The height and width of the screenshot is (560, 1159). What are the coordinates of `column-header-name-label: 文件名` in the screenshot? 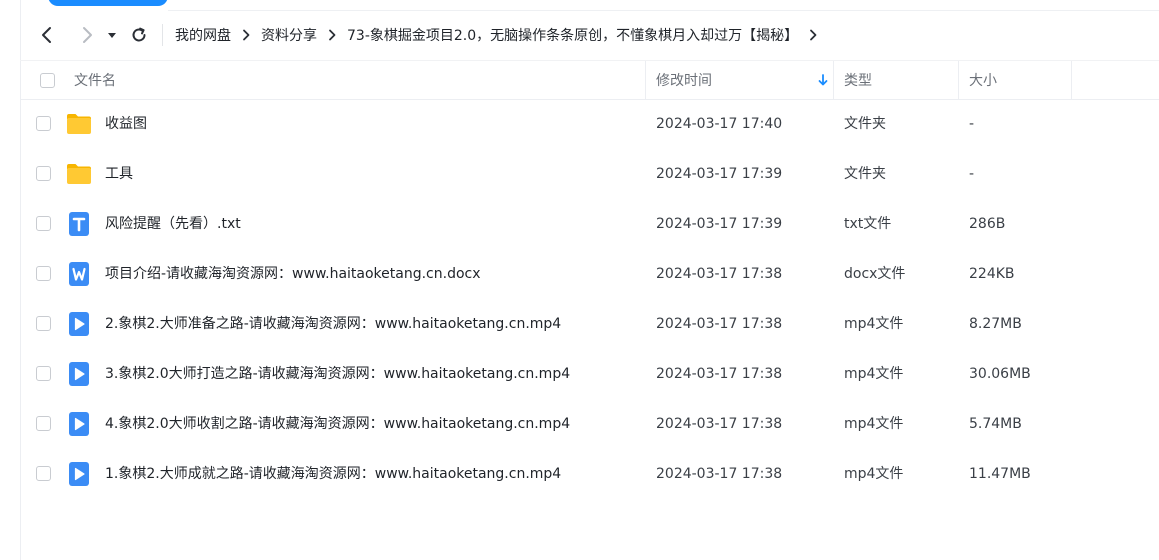 It's located at (95, 81).